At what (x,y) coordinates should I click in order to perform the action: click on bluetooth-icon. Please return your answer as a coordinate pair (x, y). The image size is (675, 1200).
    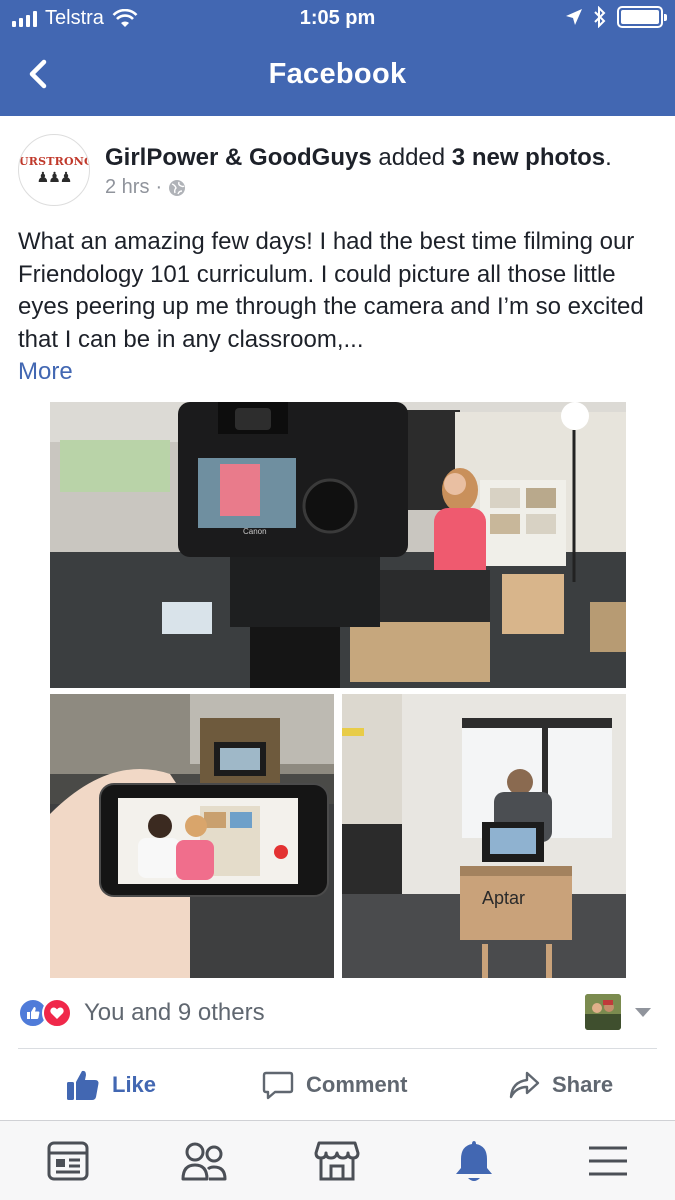
    Looking at the image, I should click on (600, 17).